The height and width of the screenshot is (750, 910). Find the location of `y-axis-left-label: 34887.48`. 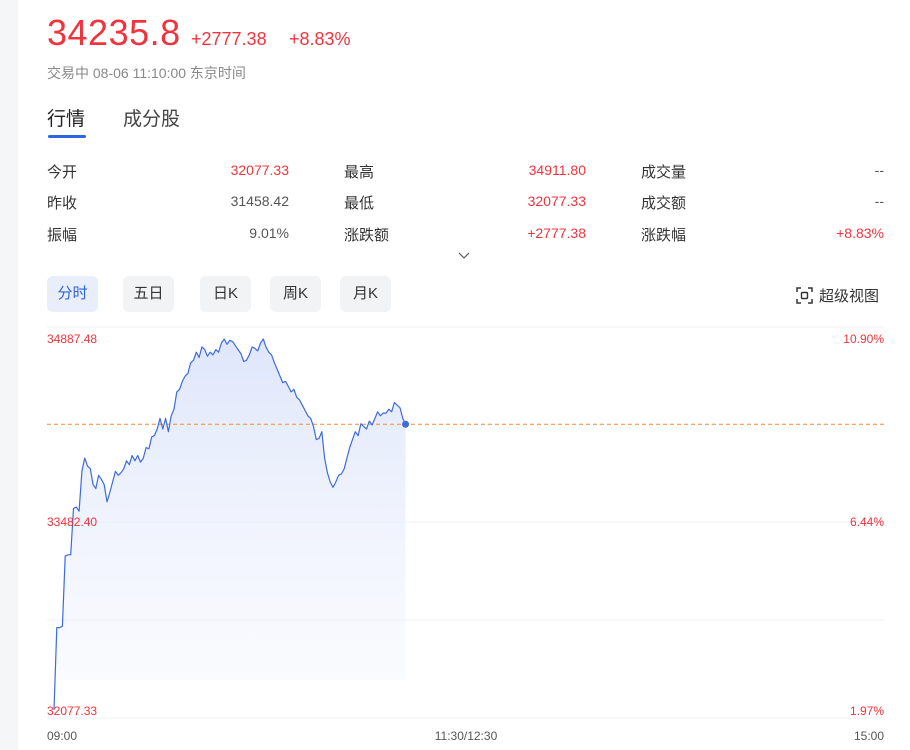

y-axis-left-label: 34887.48 is located at coordinates (72, 339).